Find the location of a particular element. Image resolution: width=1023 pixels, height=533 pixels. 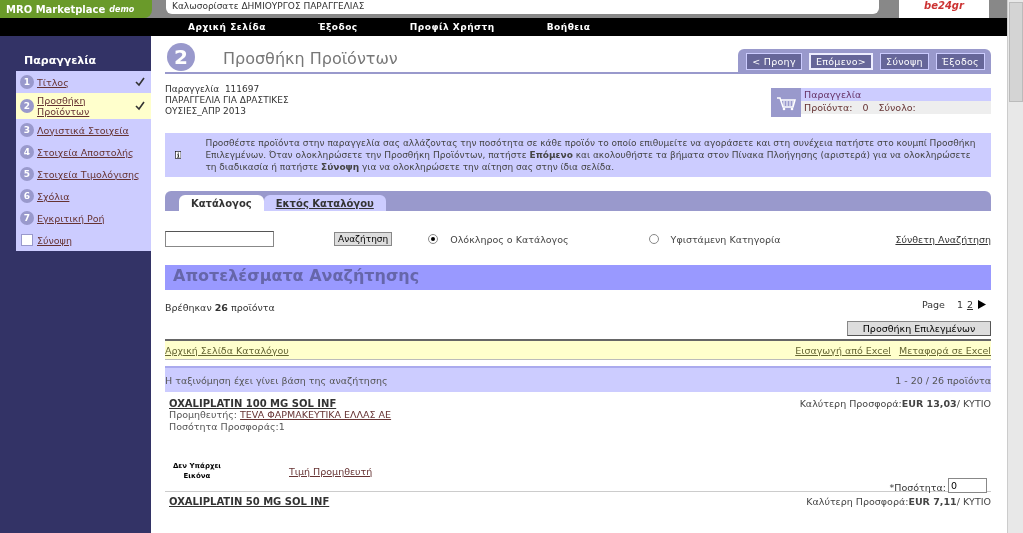

sidebar-title: Παραγγελία is located at coordinates (83, 61).